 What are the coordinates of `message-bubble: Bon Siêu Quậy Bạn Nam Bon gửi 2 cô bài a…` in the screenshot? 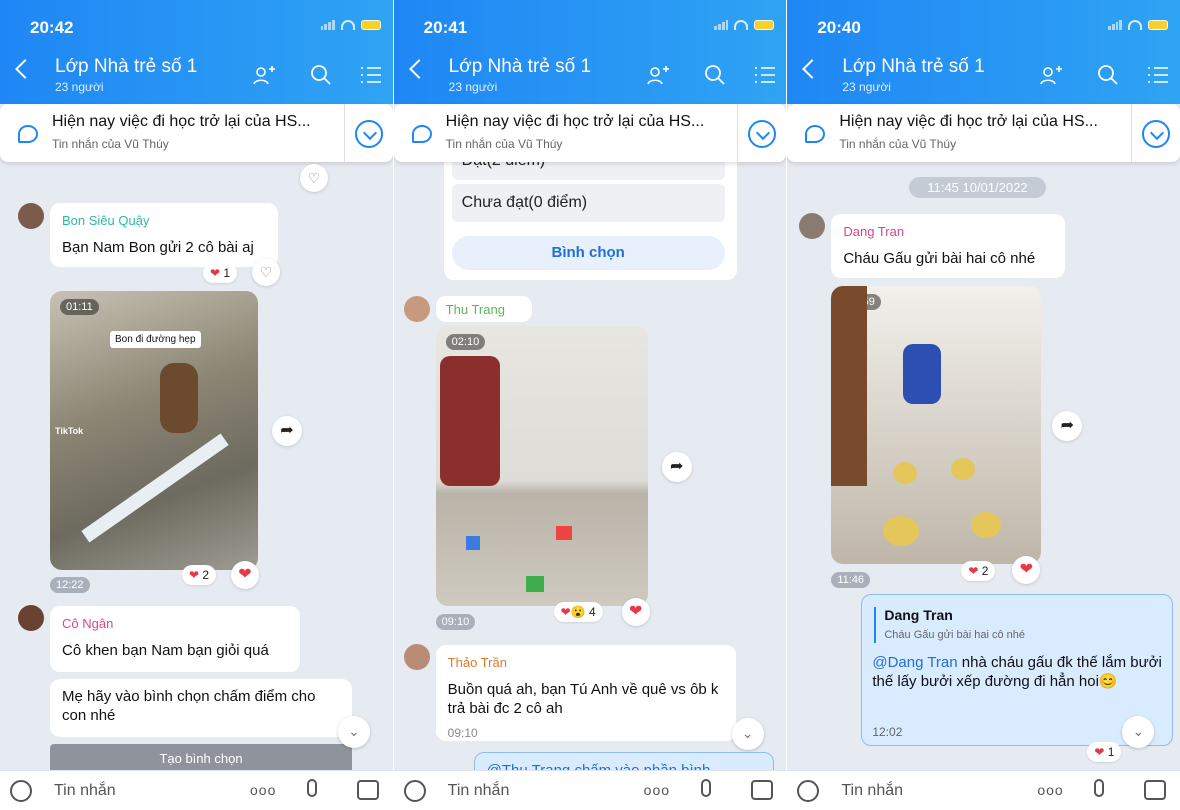 It's located at (164, 235).